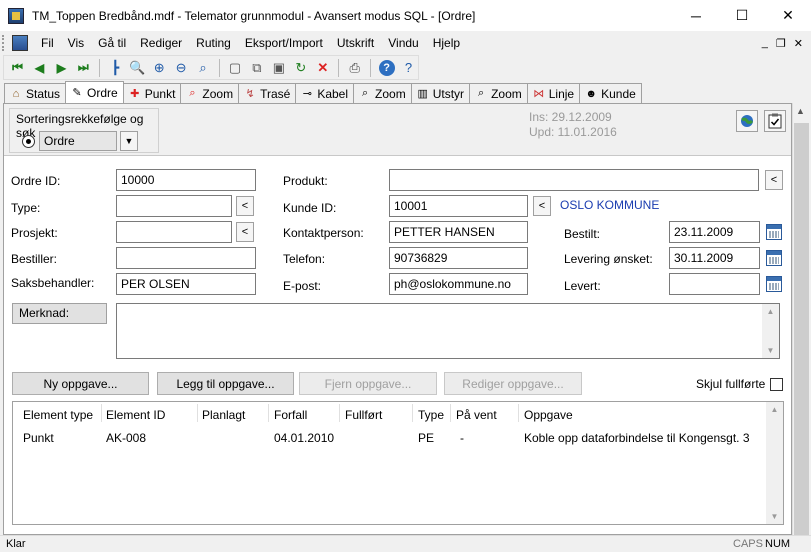  Describe the element at coordinates (325, 93) in the screenshot. I see `tab-kabel: ⊸ Kabel` at that location.